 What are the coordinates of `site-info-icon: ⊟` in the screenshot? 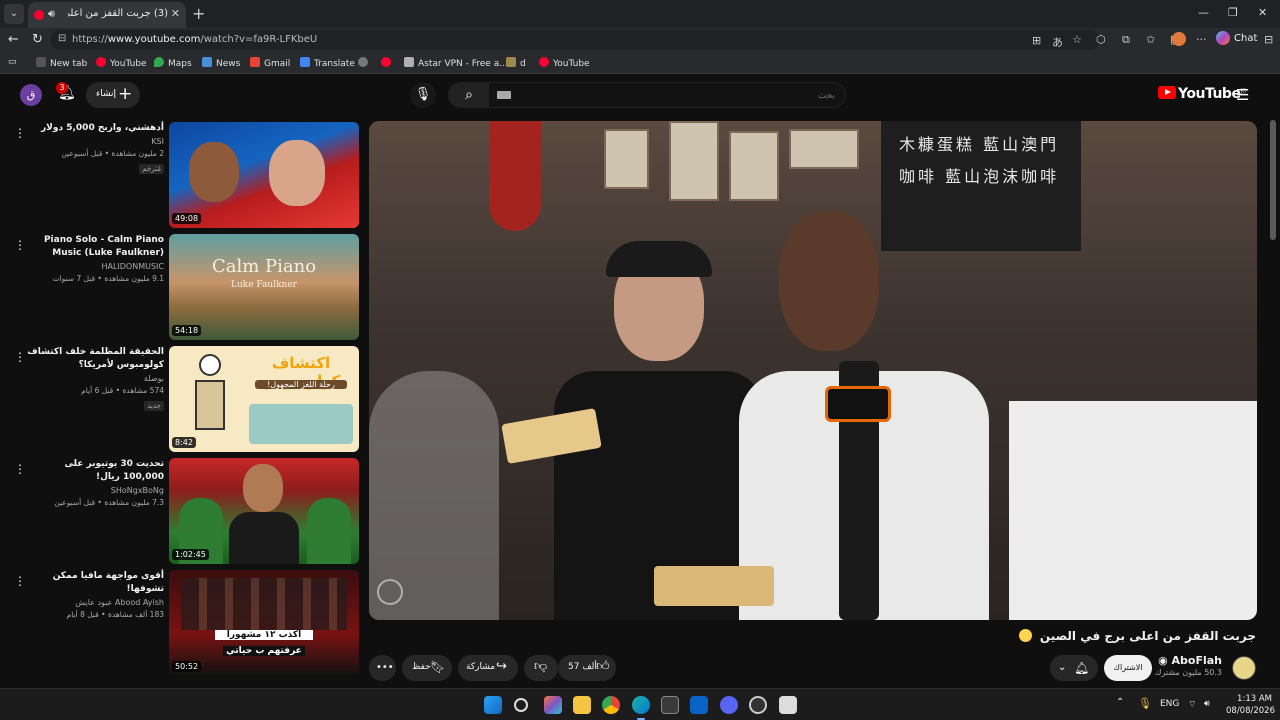 It's located at (62, 38).